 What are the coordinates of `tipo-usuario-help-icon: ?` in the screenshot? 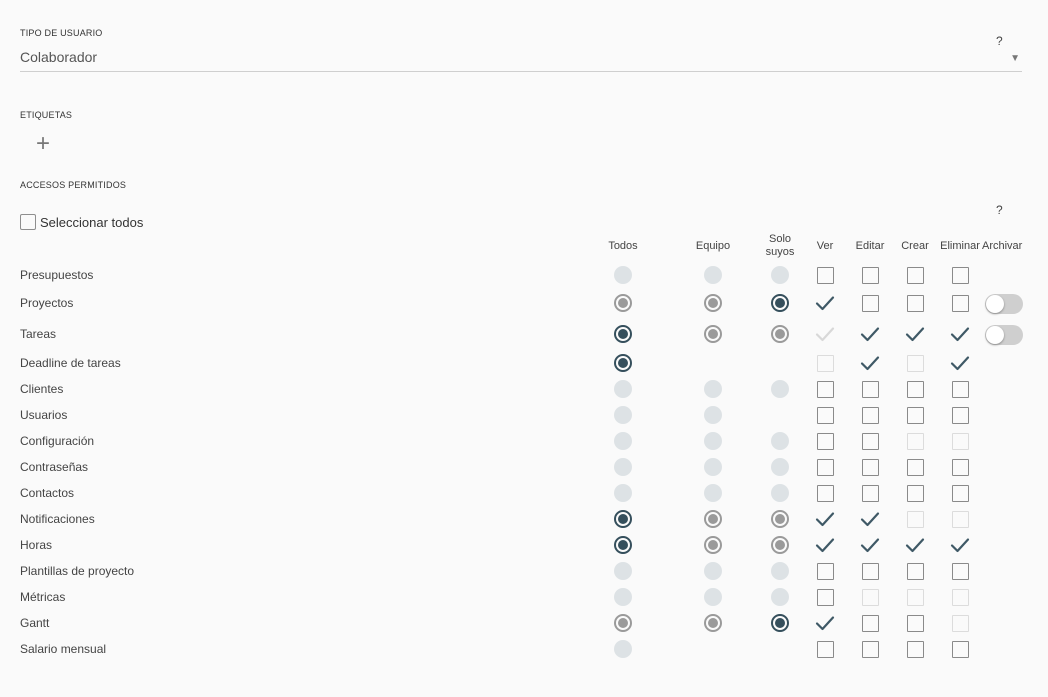 It's located at (999, 41).